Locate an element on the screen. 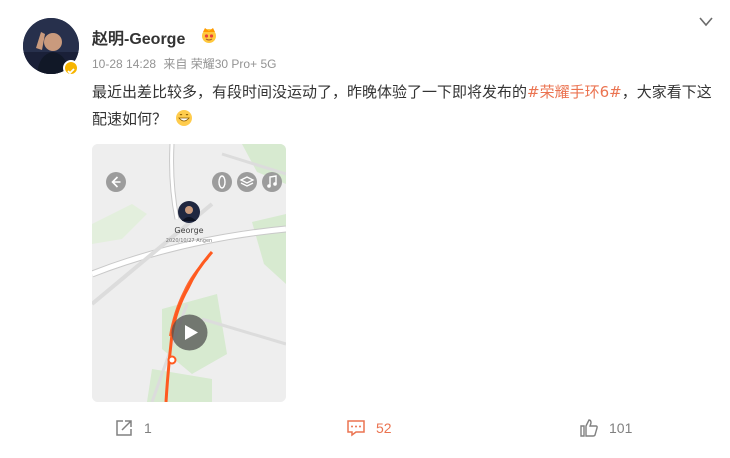 This screenshot has width=730, height=458. layers-icon is located at coordinates (247, 182).